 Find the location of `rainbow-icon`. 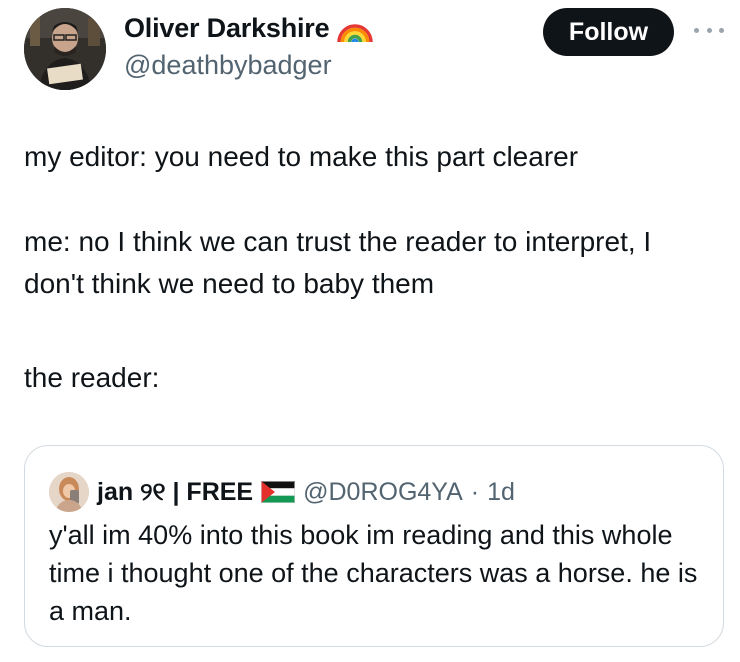

rainbow-icon is located at coordinates (355, 29).